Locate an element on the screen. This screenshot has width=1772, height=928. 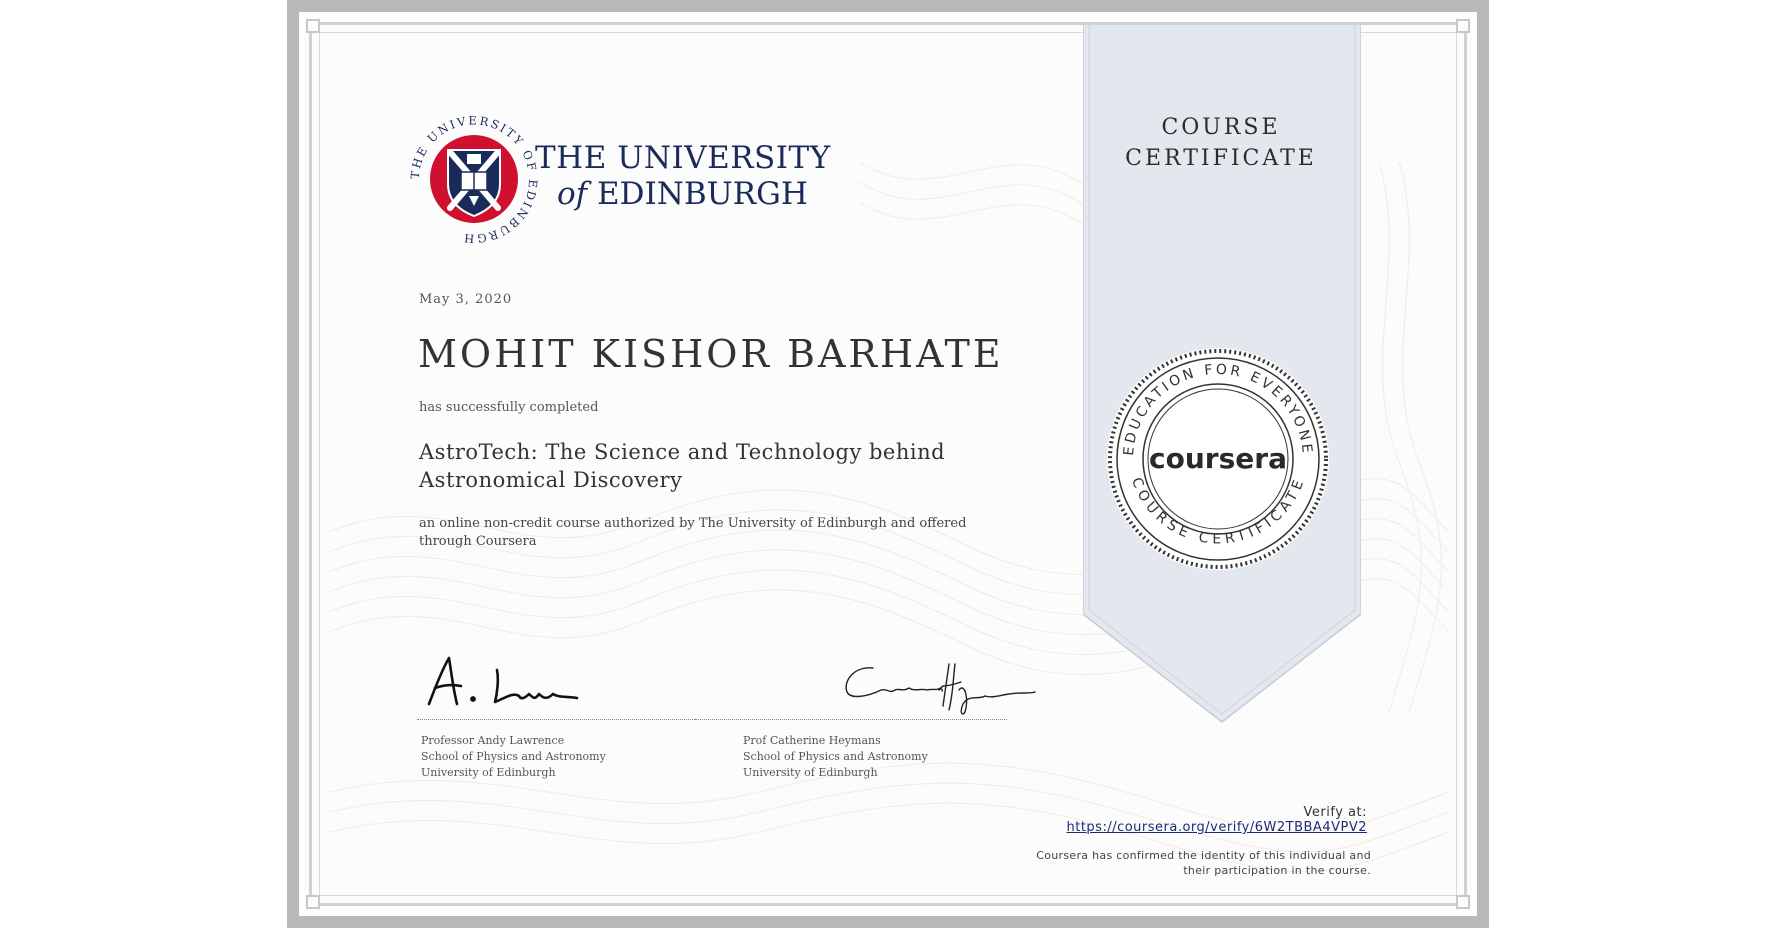
signer-1-name: Professor Andy Lawrence is located at coordinates (493, 740).